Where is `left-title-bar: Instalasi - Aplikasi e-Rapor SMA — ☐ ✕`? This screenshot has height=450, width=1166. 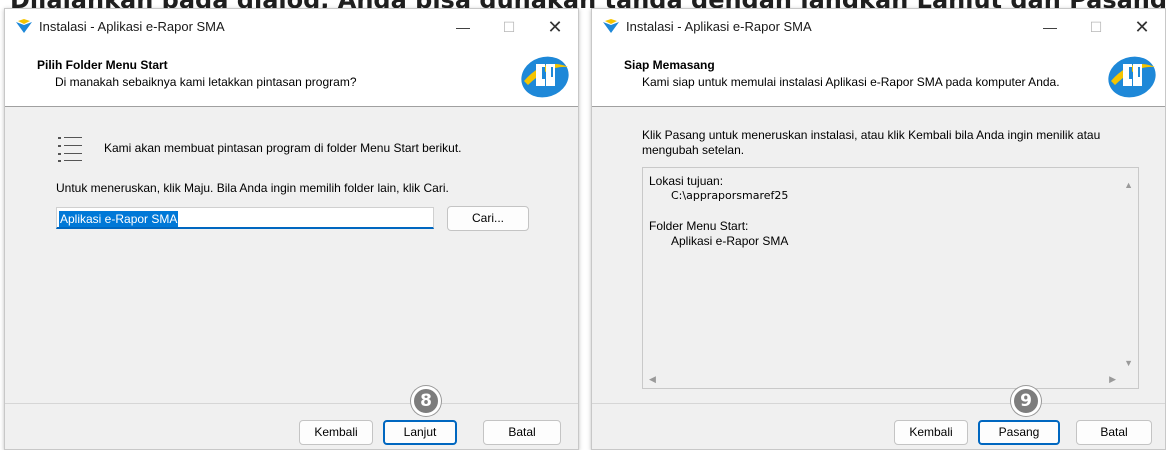 left-title-bar: Instalasi - Aplikasi e-Rapor SMA — ☐ ✕ is located at coordinates (291, 27).